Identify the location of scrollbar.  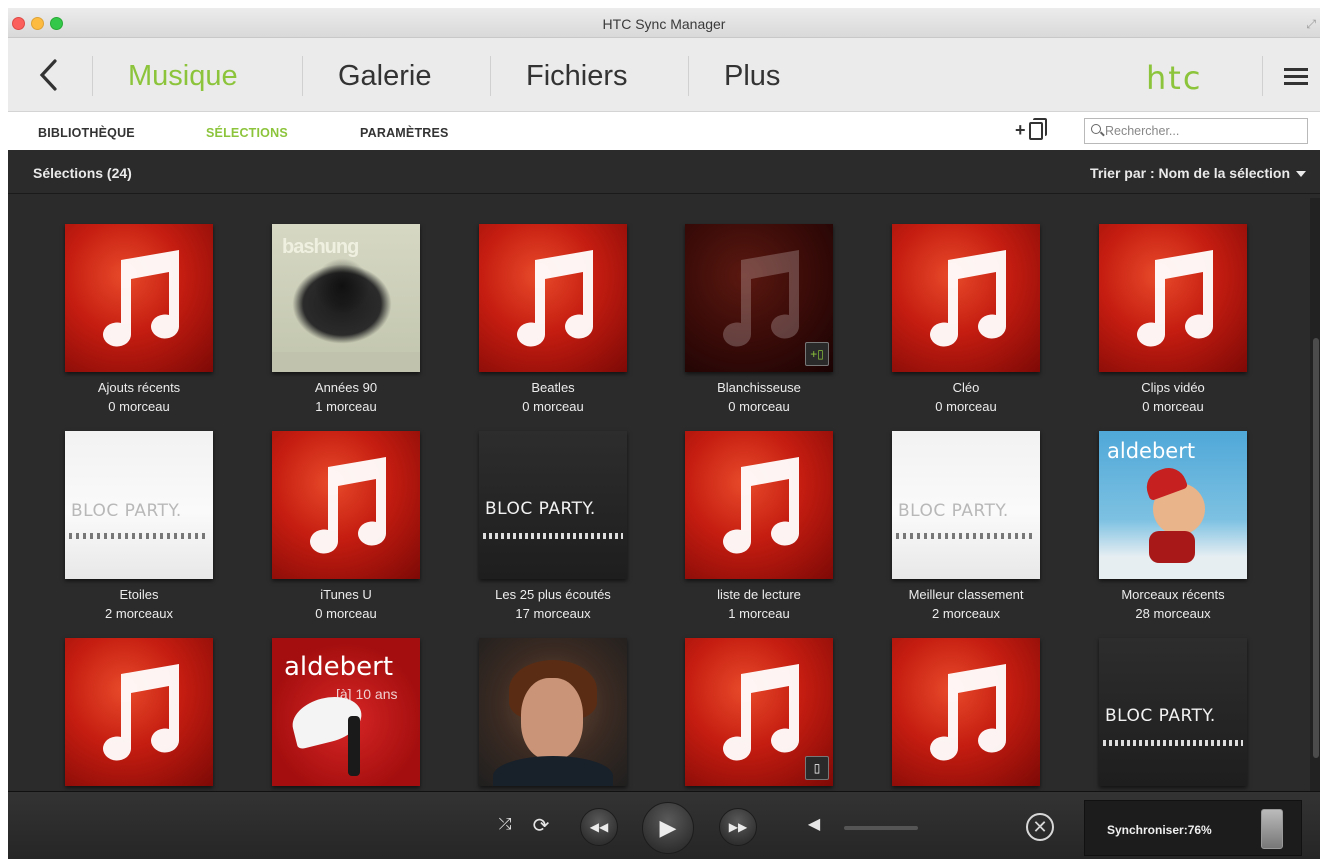
(1315, 494).